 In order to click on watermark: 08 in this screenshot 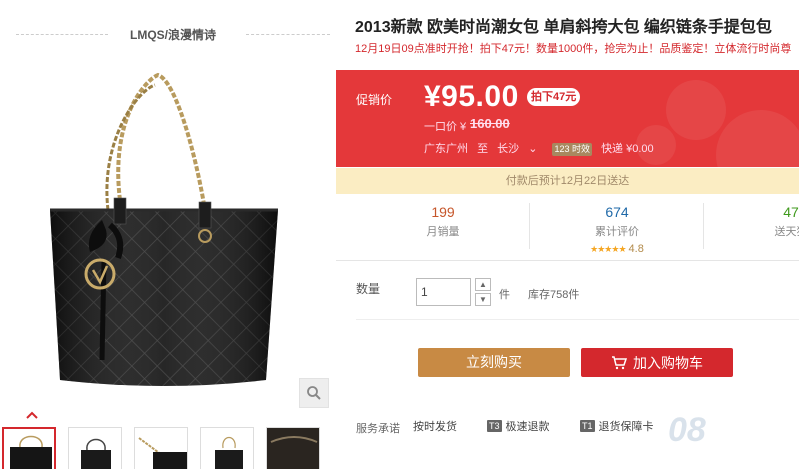, I will do `click(687, 430)`.